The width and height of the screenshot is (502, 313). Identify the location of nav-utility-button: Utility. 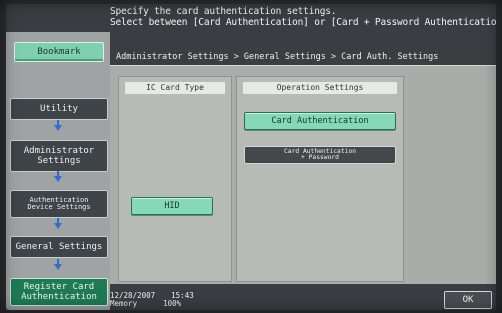
(59, 109).